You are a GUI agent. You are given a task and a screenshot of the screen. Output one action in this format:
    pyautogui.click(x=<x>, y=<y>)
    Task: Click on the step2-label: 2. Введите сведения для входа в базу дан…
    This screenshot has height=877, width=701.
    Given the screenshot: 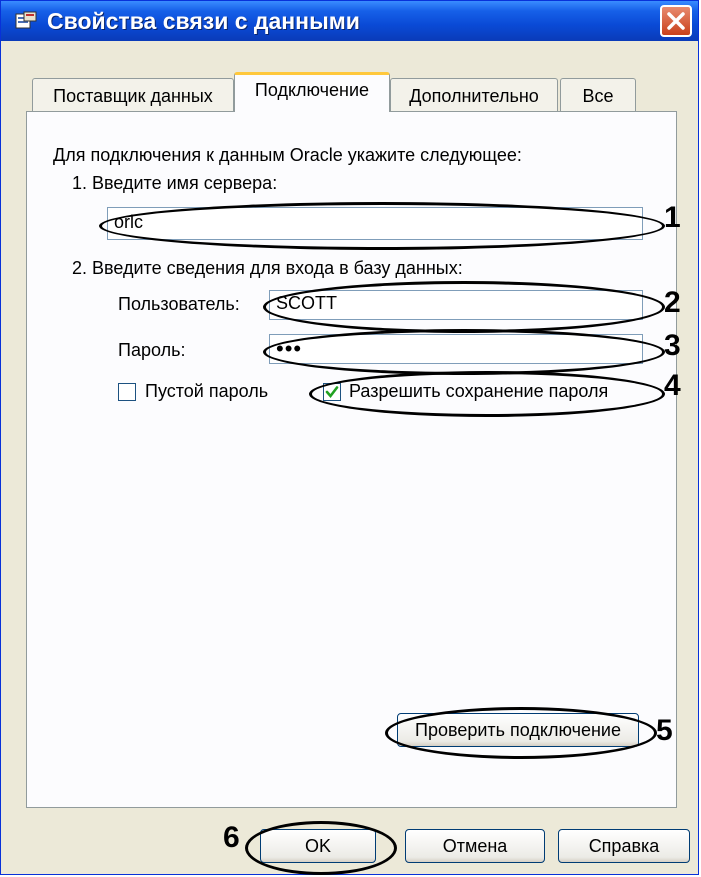 What is the action you would take?
    pyautogui.click(x=267, y=268)
    